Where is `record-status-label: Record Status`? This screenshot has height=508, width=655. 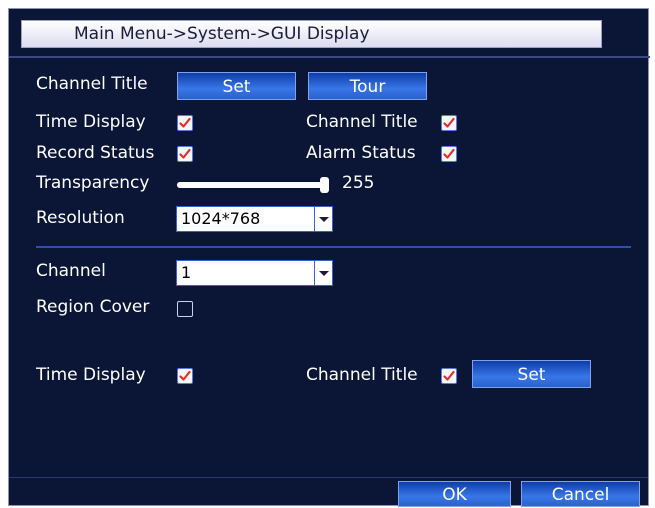 record-status-label: Record Status is located at coordinates (95, 153).